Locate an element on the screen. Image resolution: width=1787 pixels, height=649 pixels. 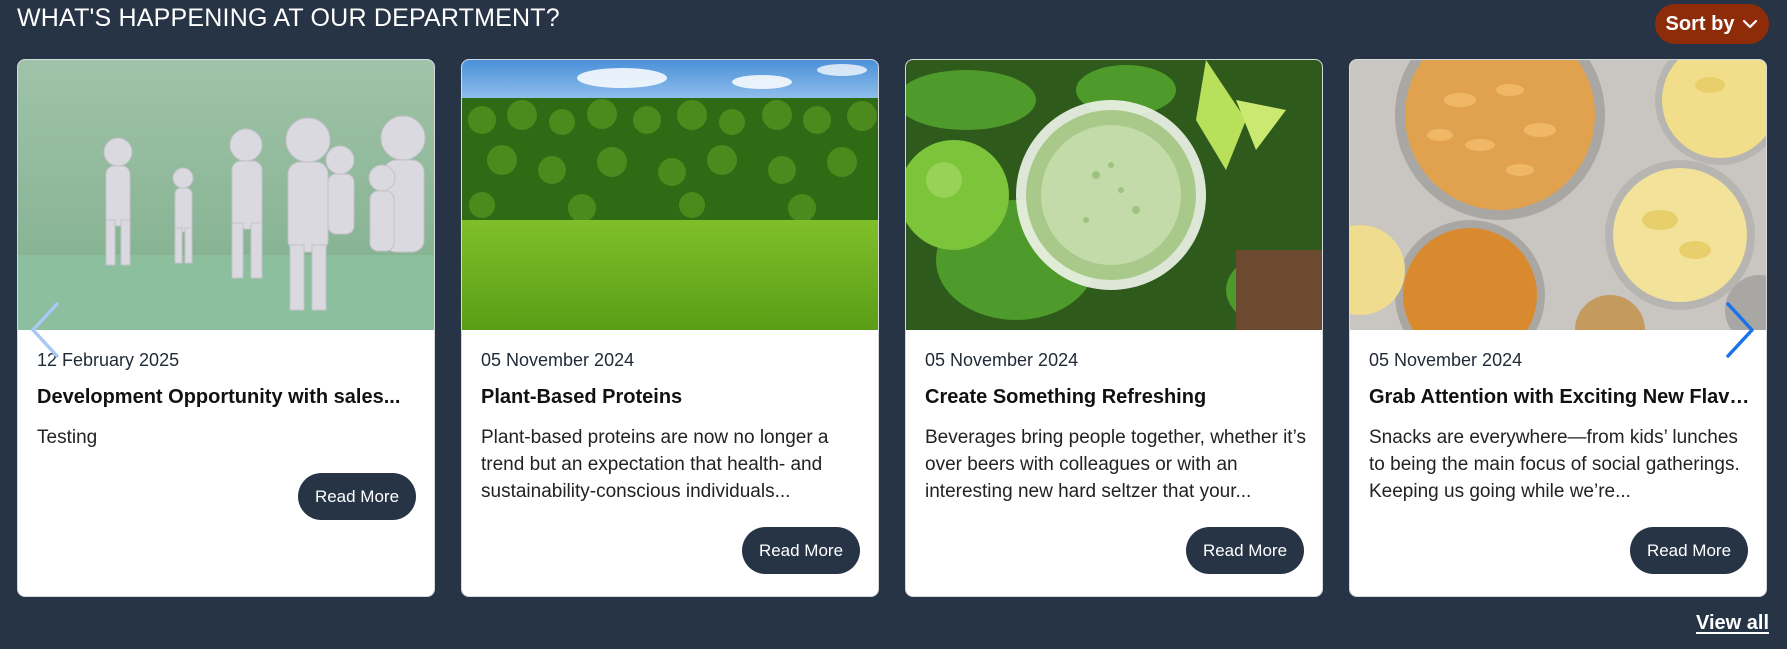
card-excerpt: Testing is located at coordinates (67, 437).